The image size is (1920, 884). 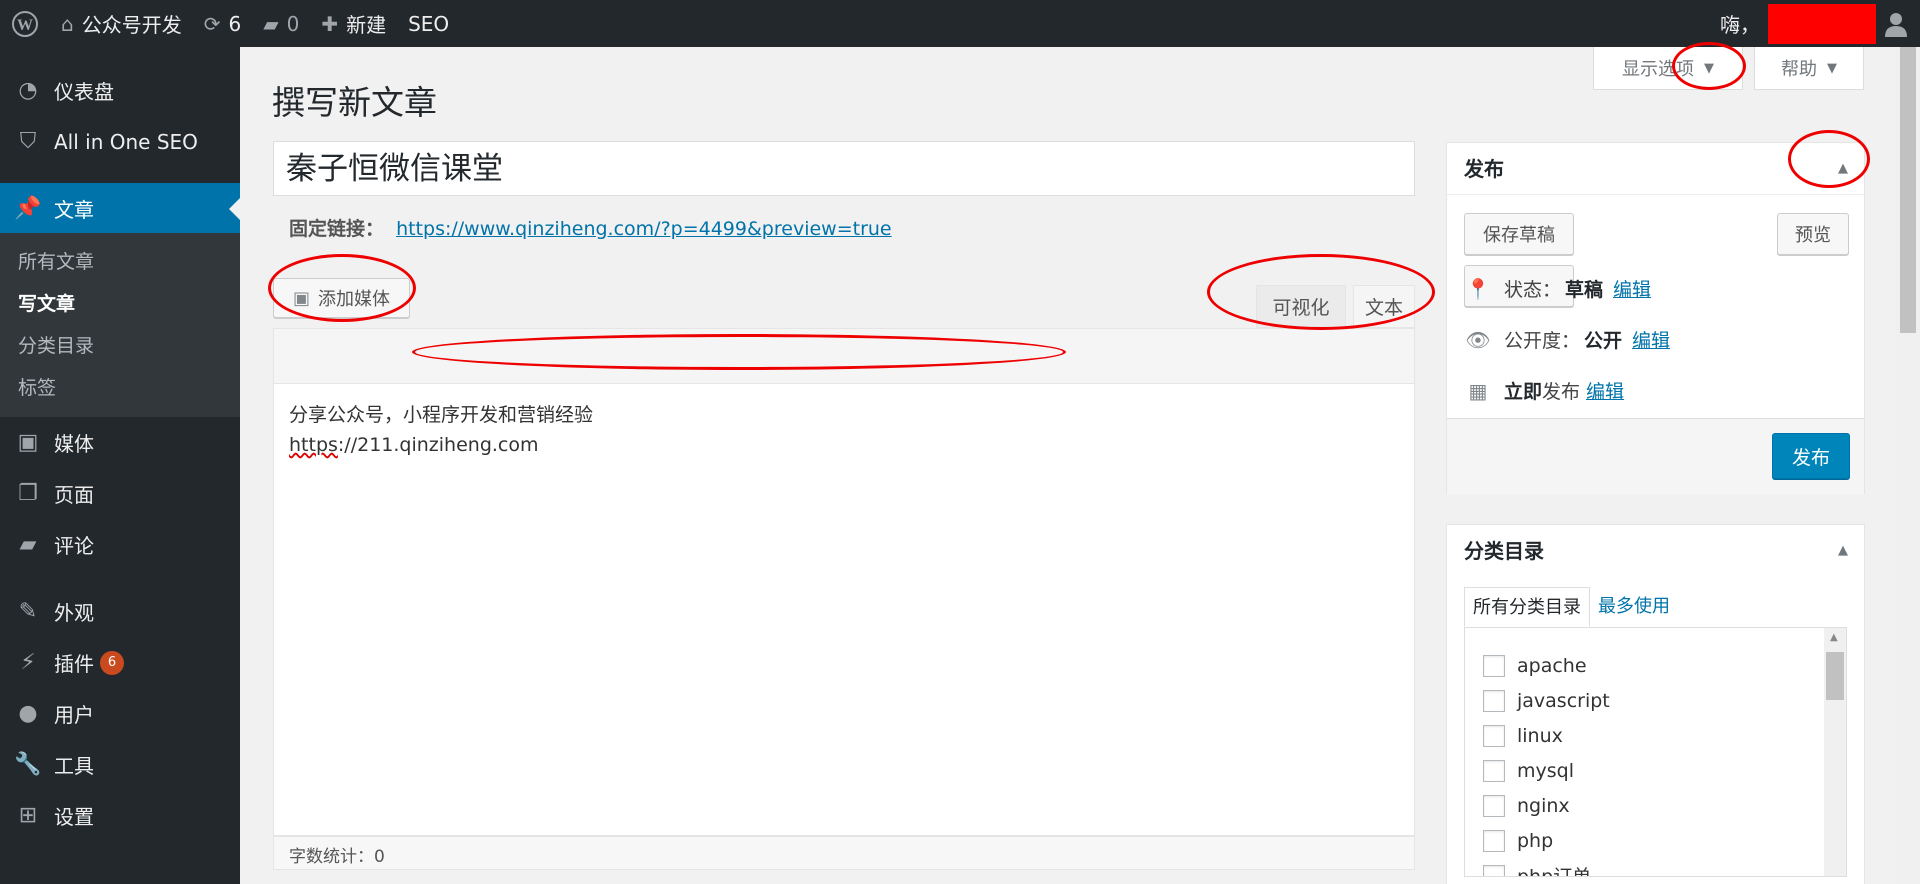 What do you see at coordinates (1813, 234) in the screenshot?
I see `preview-button: 预览` at bounding box center [1813, 234].